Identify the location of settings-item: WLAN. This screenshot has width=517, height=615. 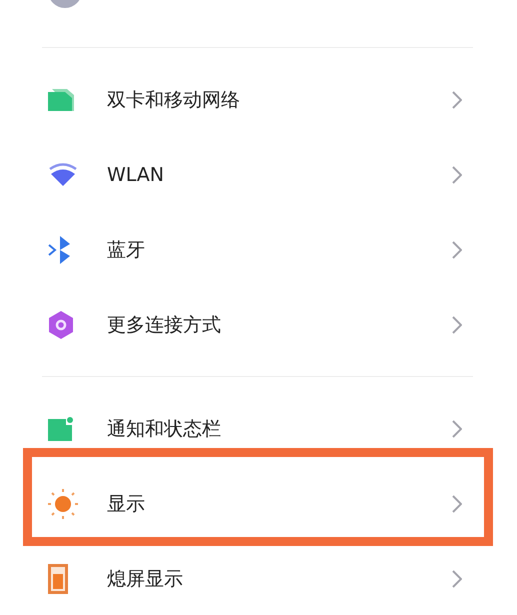
(279, 175).